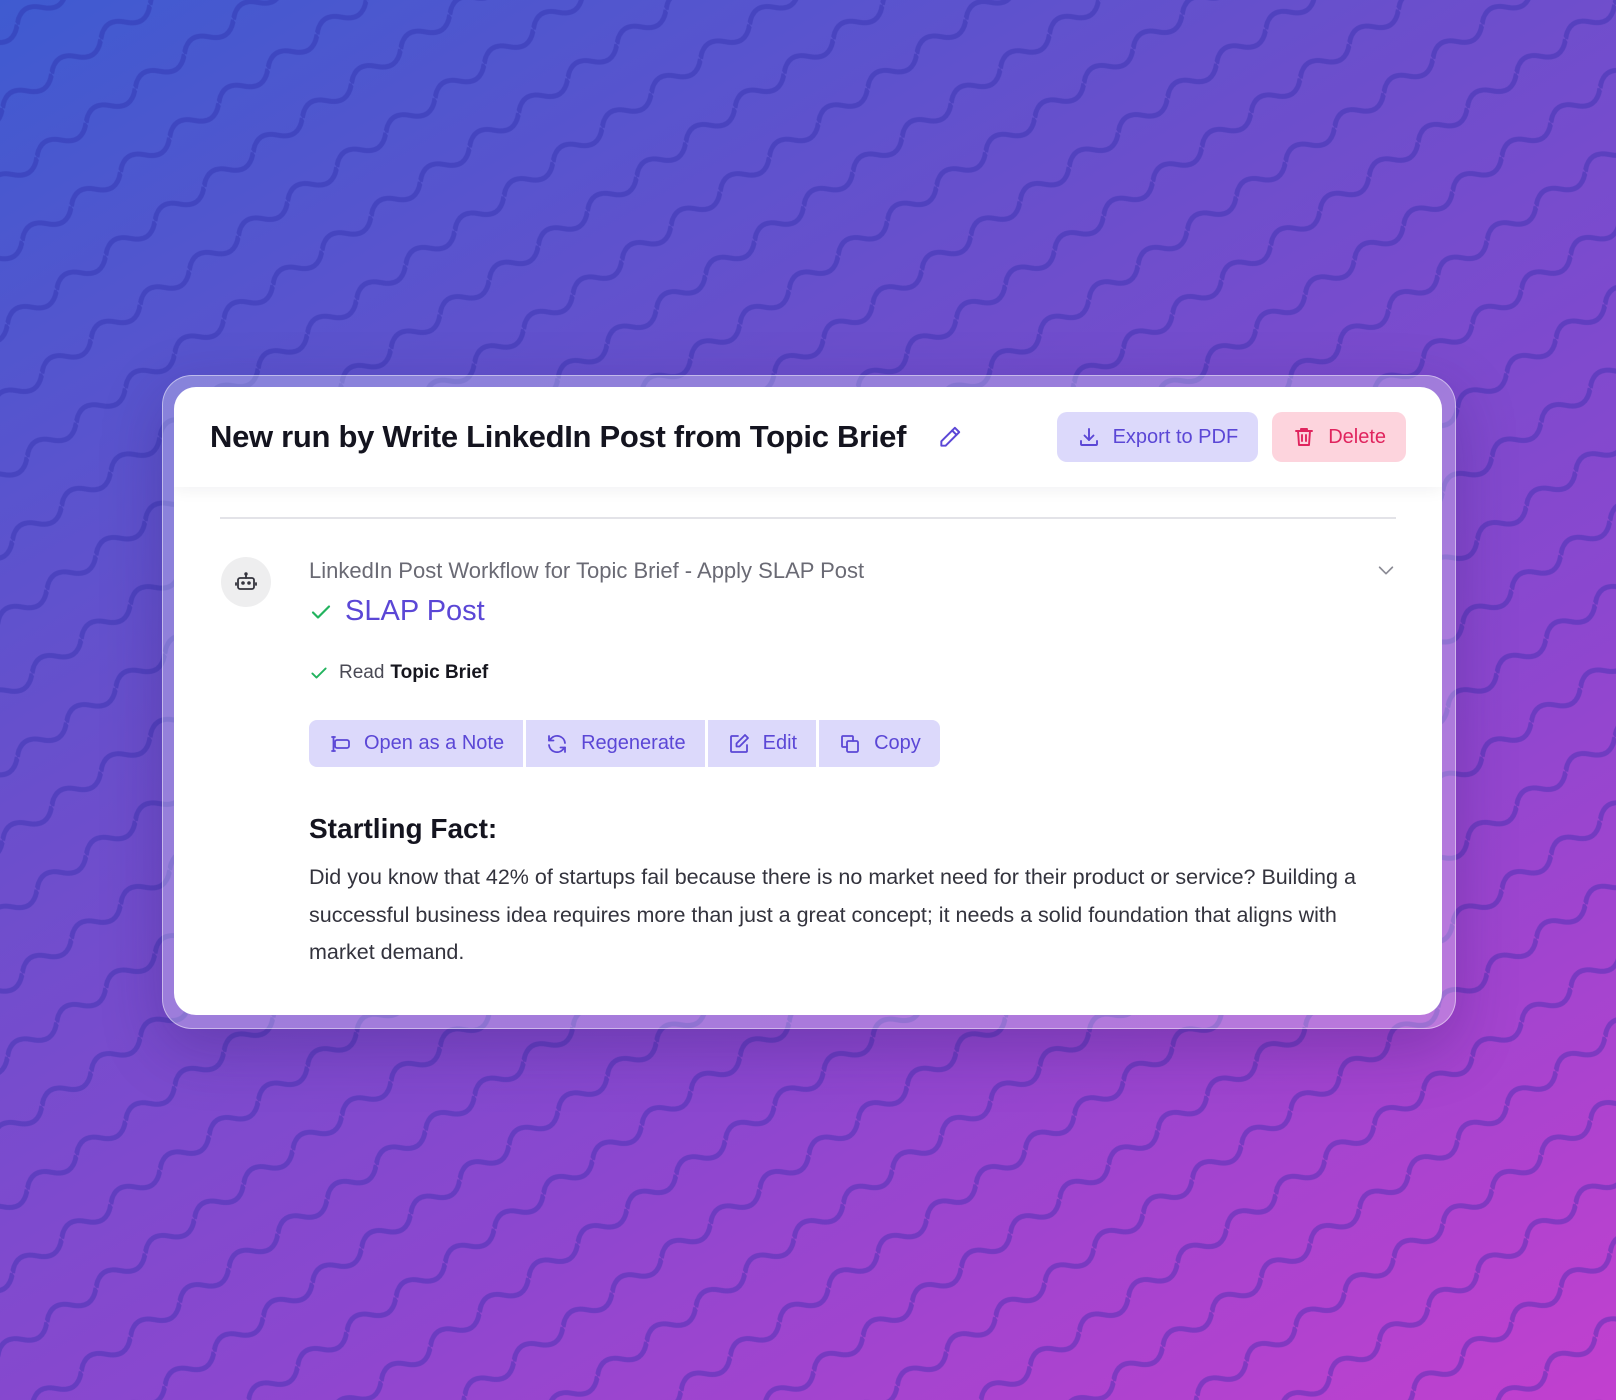 The image size is (1616, 1400). I want to click on regenerate-label: Regenerate, so click(633, 743).